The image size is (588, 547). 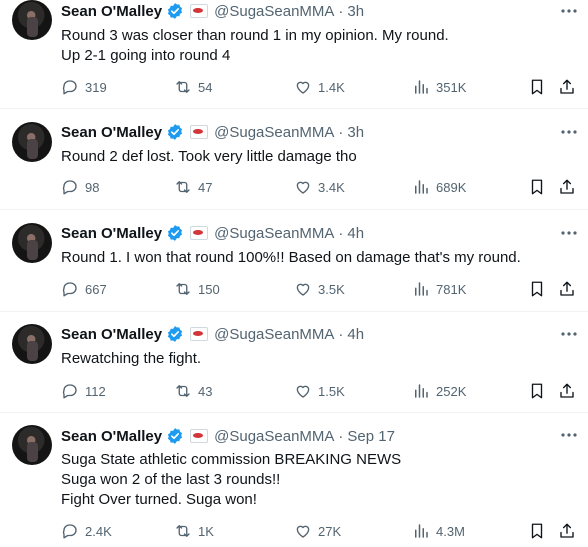 I want to click on tweet-actions: 319 54 1.4K 351K, so click(x=321, y=88).